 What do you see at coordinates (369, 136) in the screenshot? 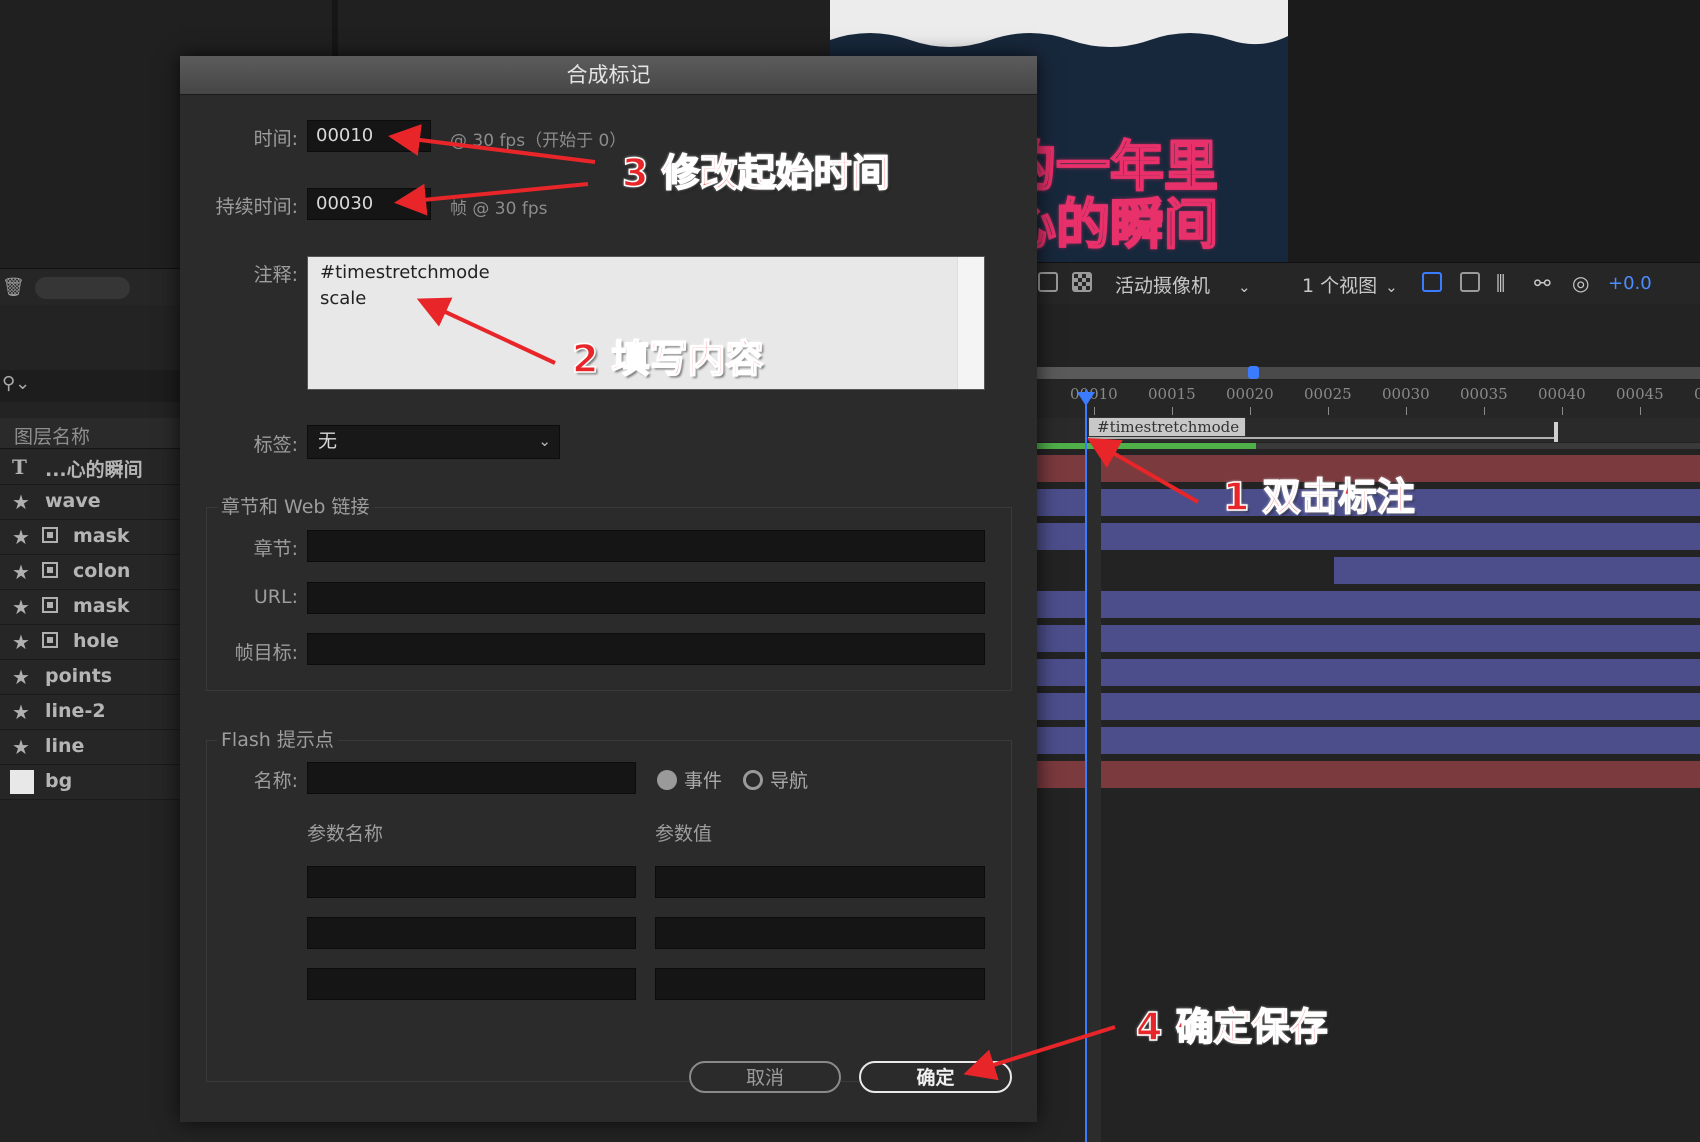
I see `time-input: 00010` at bounding box center [369, 136].